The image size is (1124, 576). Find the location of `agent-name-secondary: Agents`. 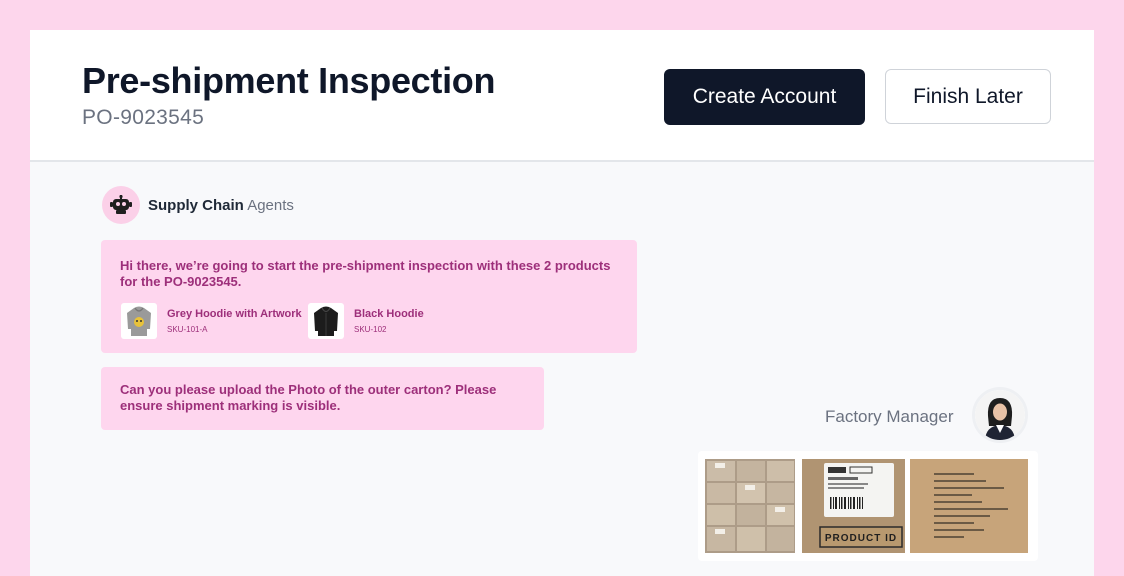

agent-name-secondary: Agents is located at coordinates (270, 205).